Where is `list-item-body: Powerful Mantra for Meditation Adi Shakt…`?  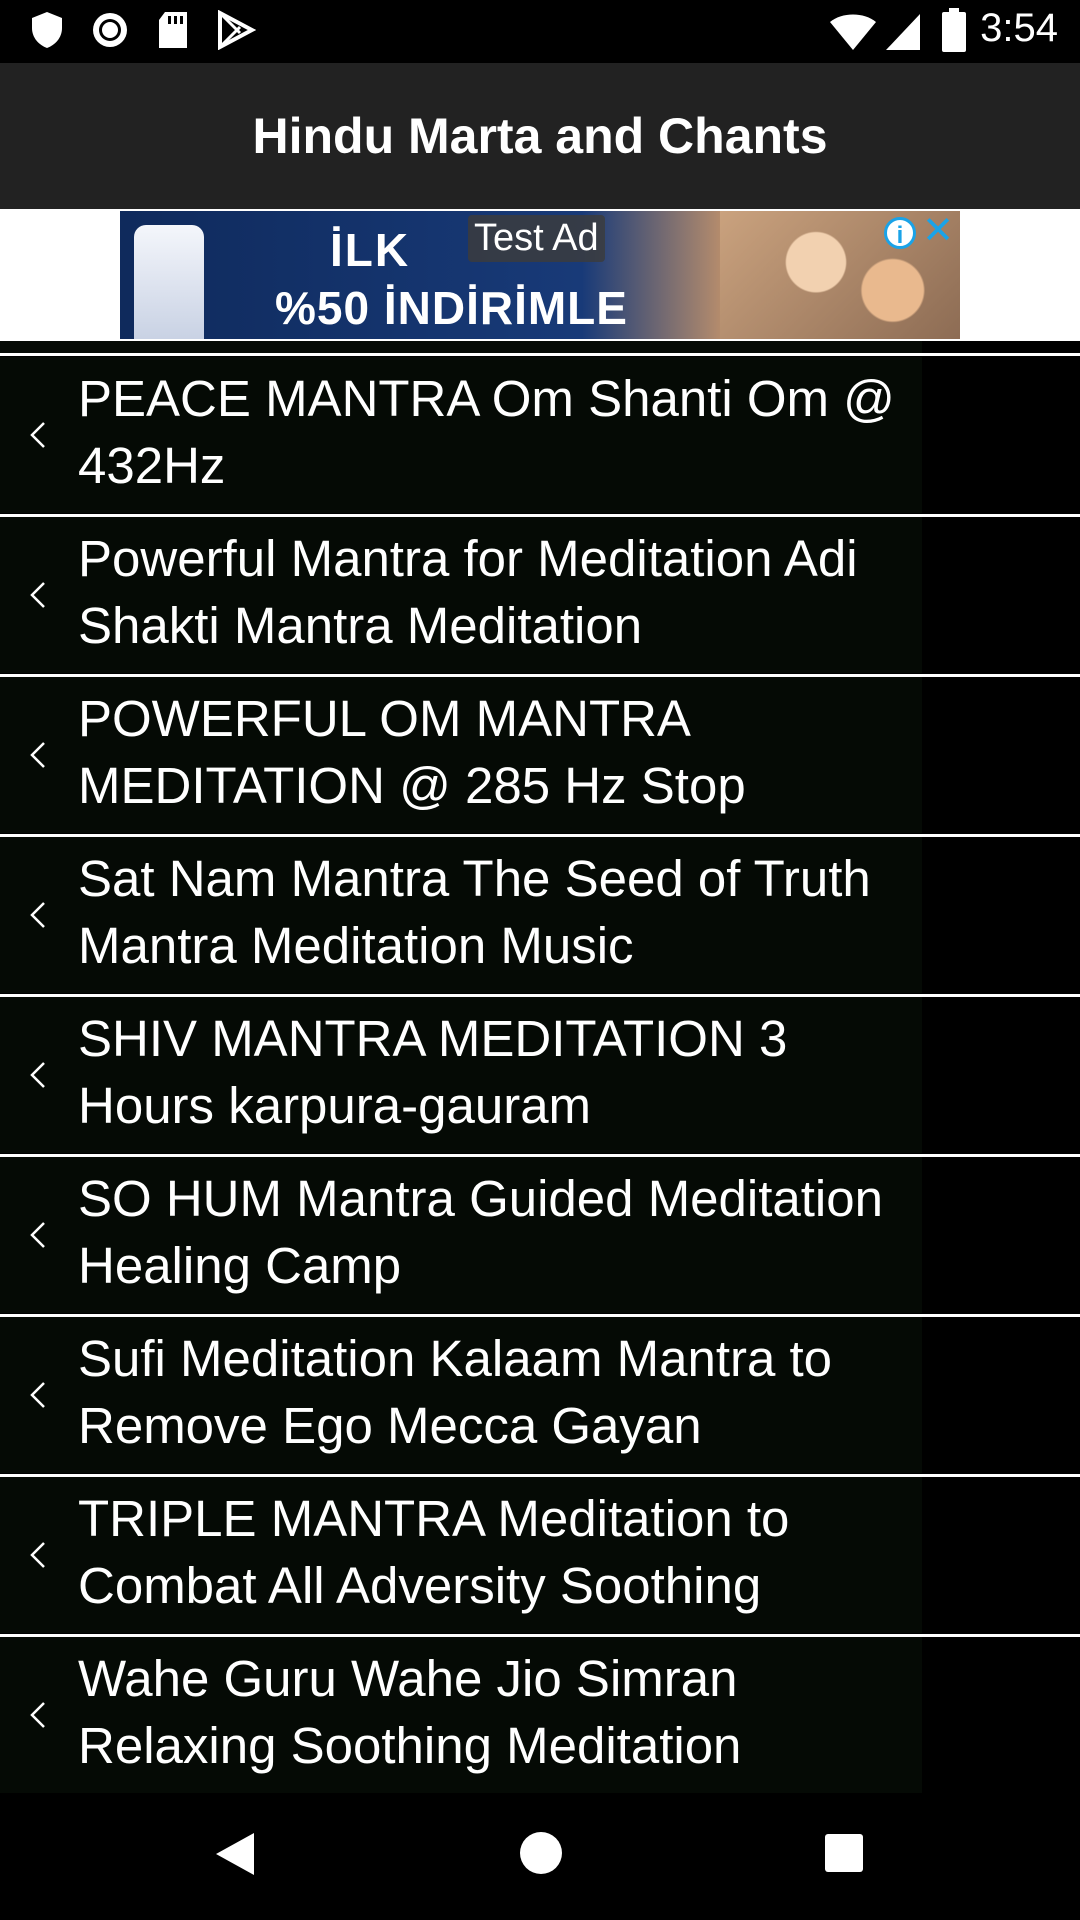
list-item-body: Powerful Mantra for Meditation Adi Shakt… is located at coordinates (461, 595).